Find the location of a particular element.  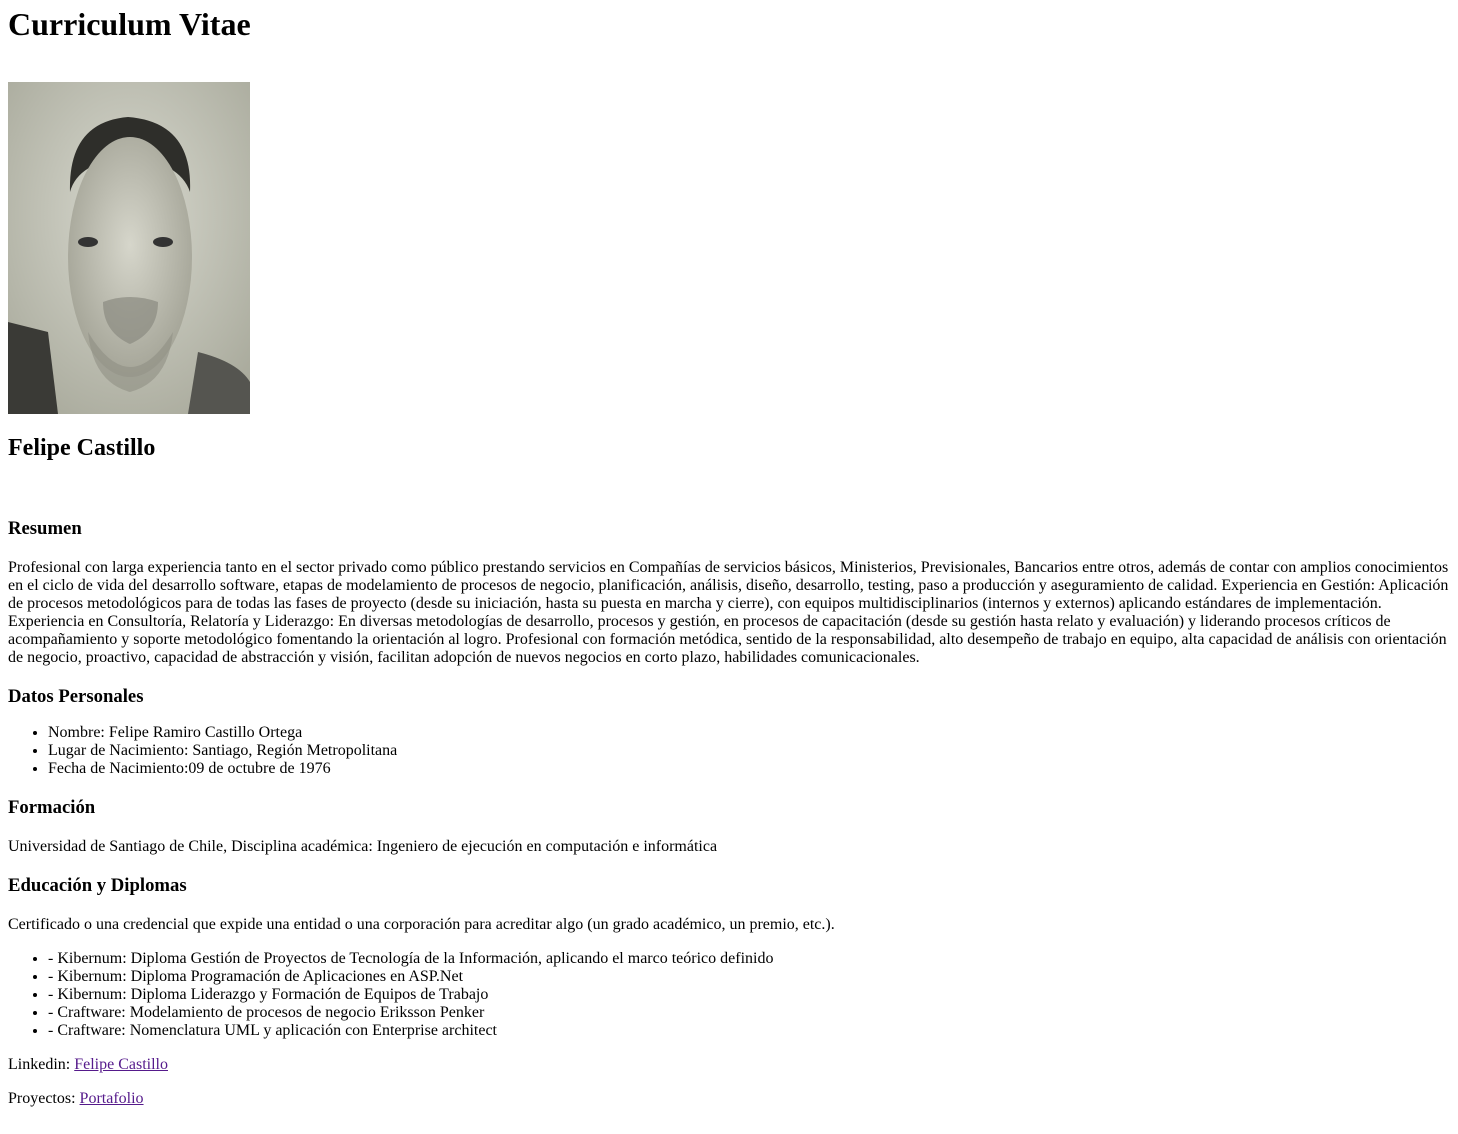

educacion-heading: Educación y Diplomas is located at coordinates (97, 885).